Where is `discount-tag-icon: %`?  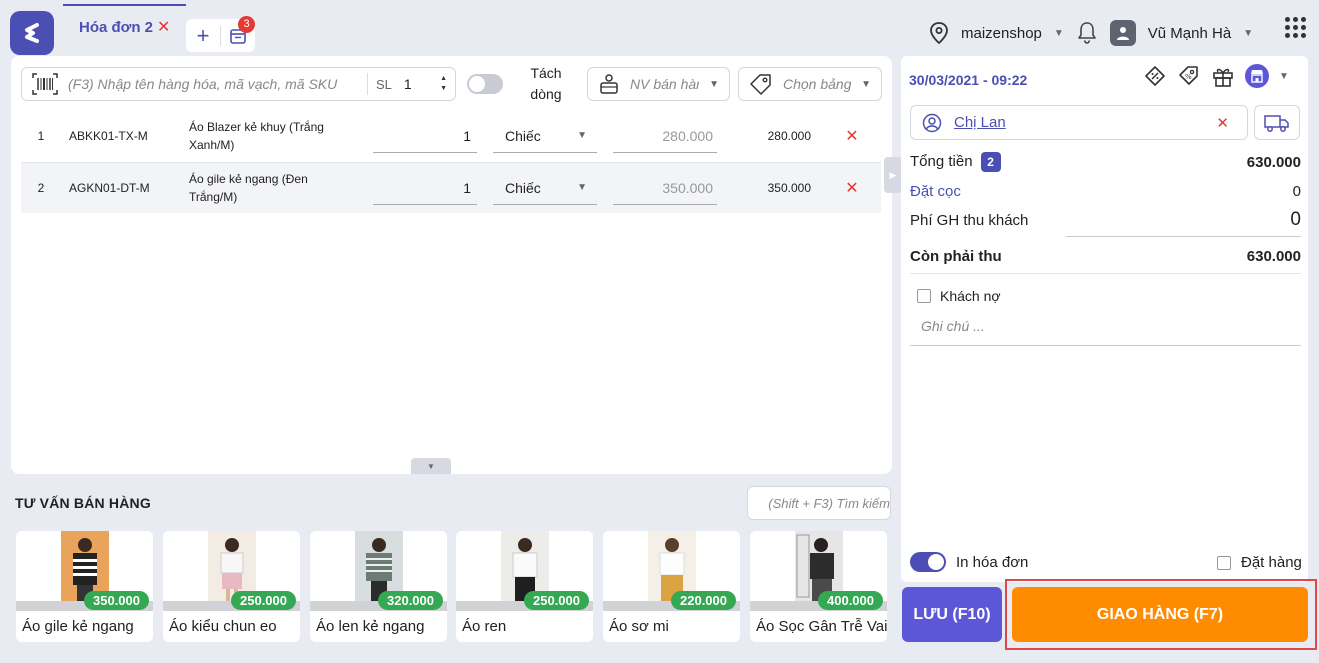 discount-tag-icon: % is located at coordinates (1189, 76).